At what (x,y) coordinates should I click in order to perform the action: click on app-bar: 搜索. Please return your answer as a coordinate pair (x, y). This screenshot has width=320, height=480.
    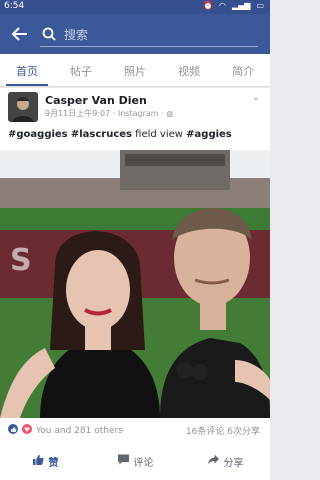
    Looking at the image, I should click on (135, 34).